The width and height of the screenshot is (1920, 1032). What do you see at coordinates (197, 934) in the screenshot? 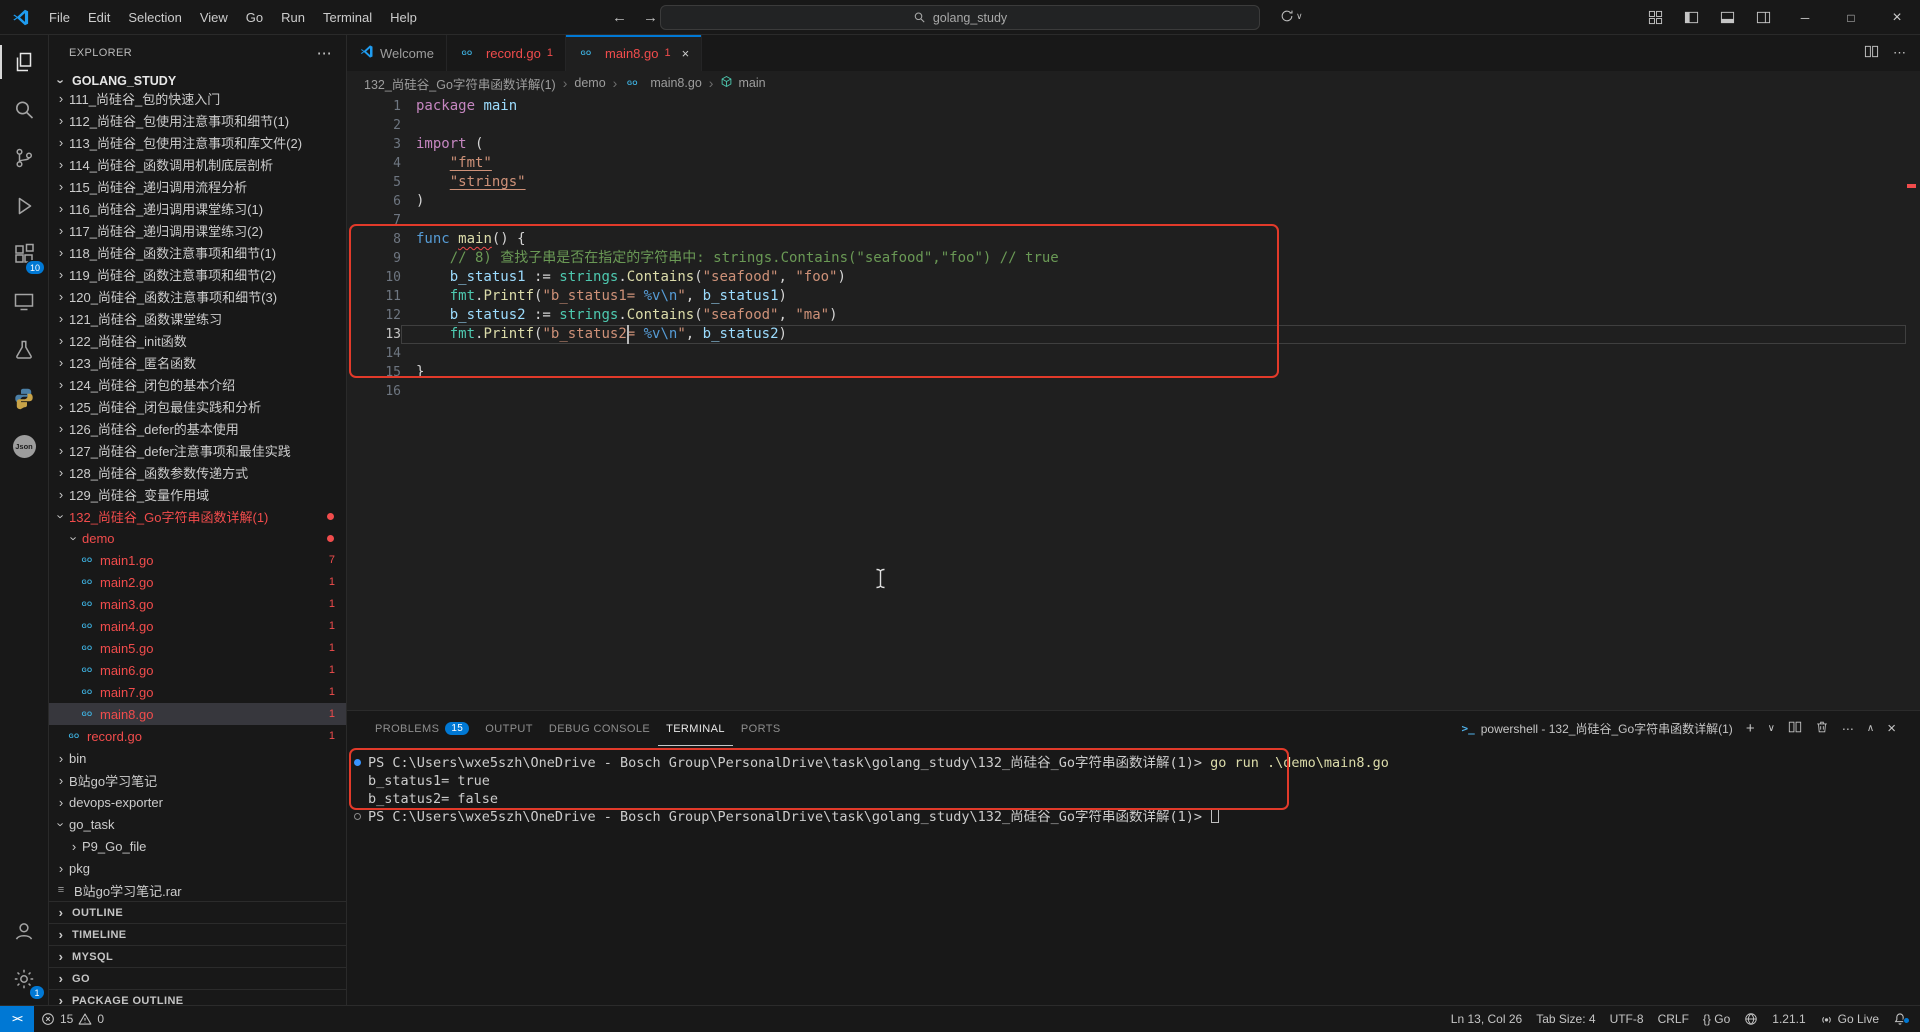
I see `sidebar-section-timeline: › TIMELINE` at bounding box center [197, 934].